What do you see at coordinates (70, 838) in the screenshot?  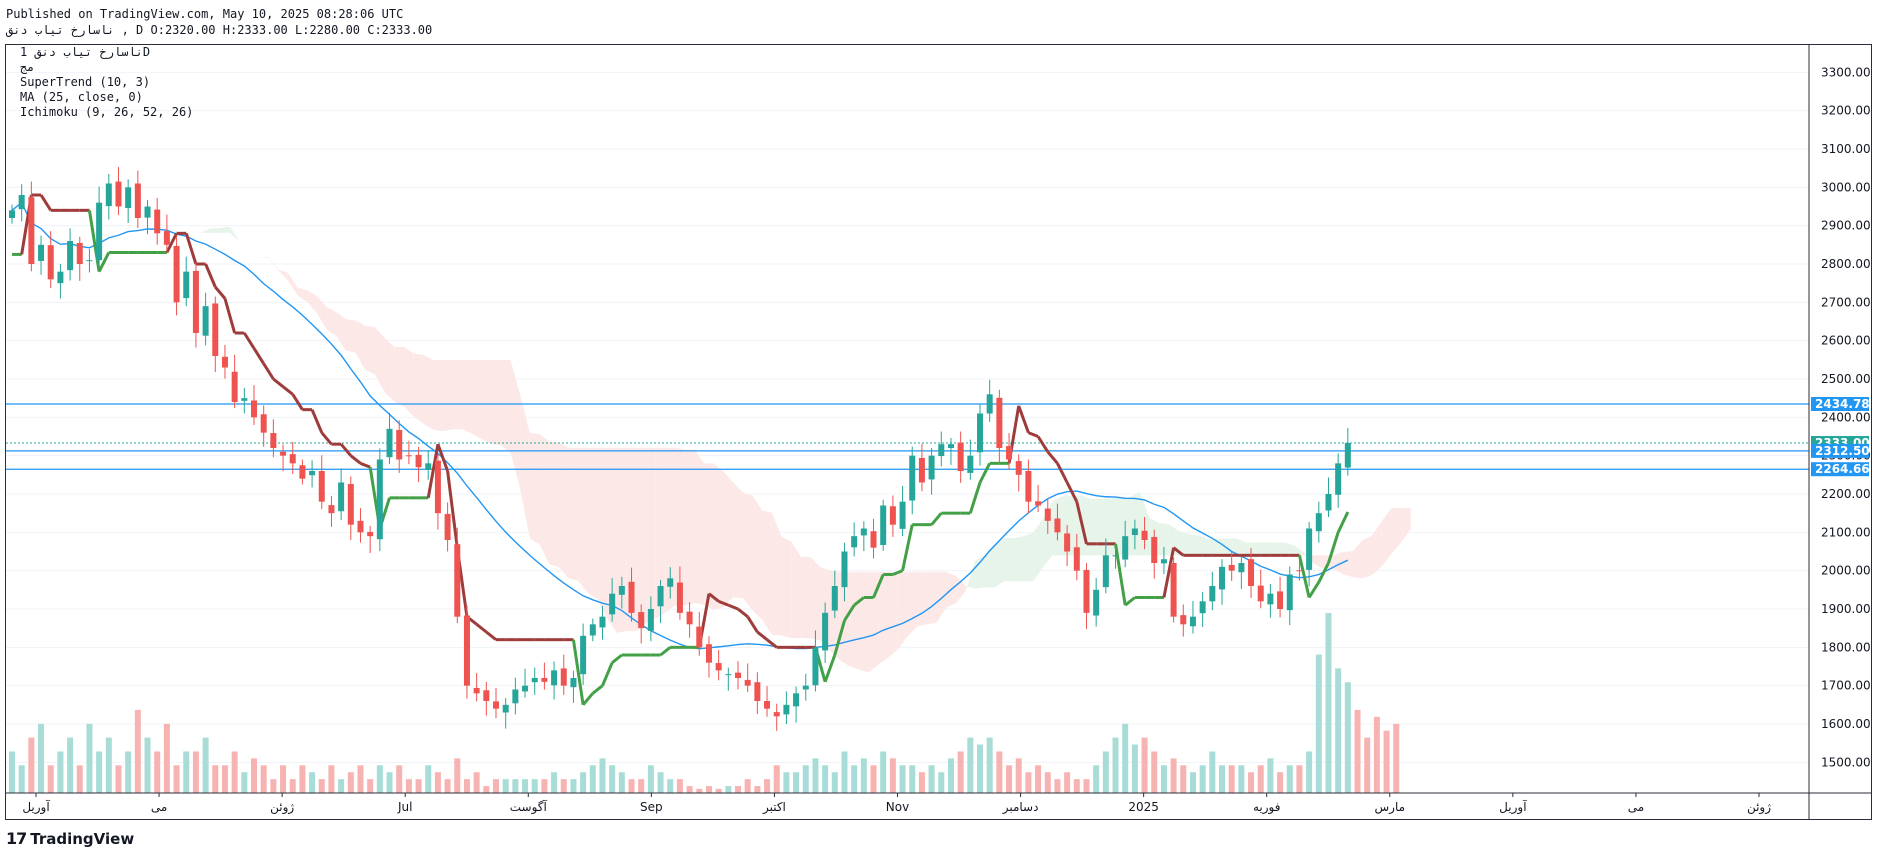 I see `tradingview-logo: 17 TradingView` at bounding box center [70, 838].